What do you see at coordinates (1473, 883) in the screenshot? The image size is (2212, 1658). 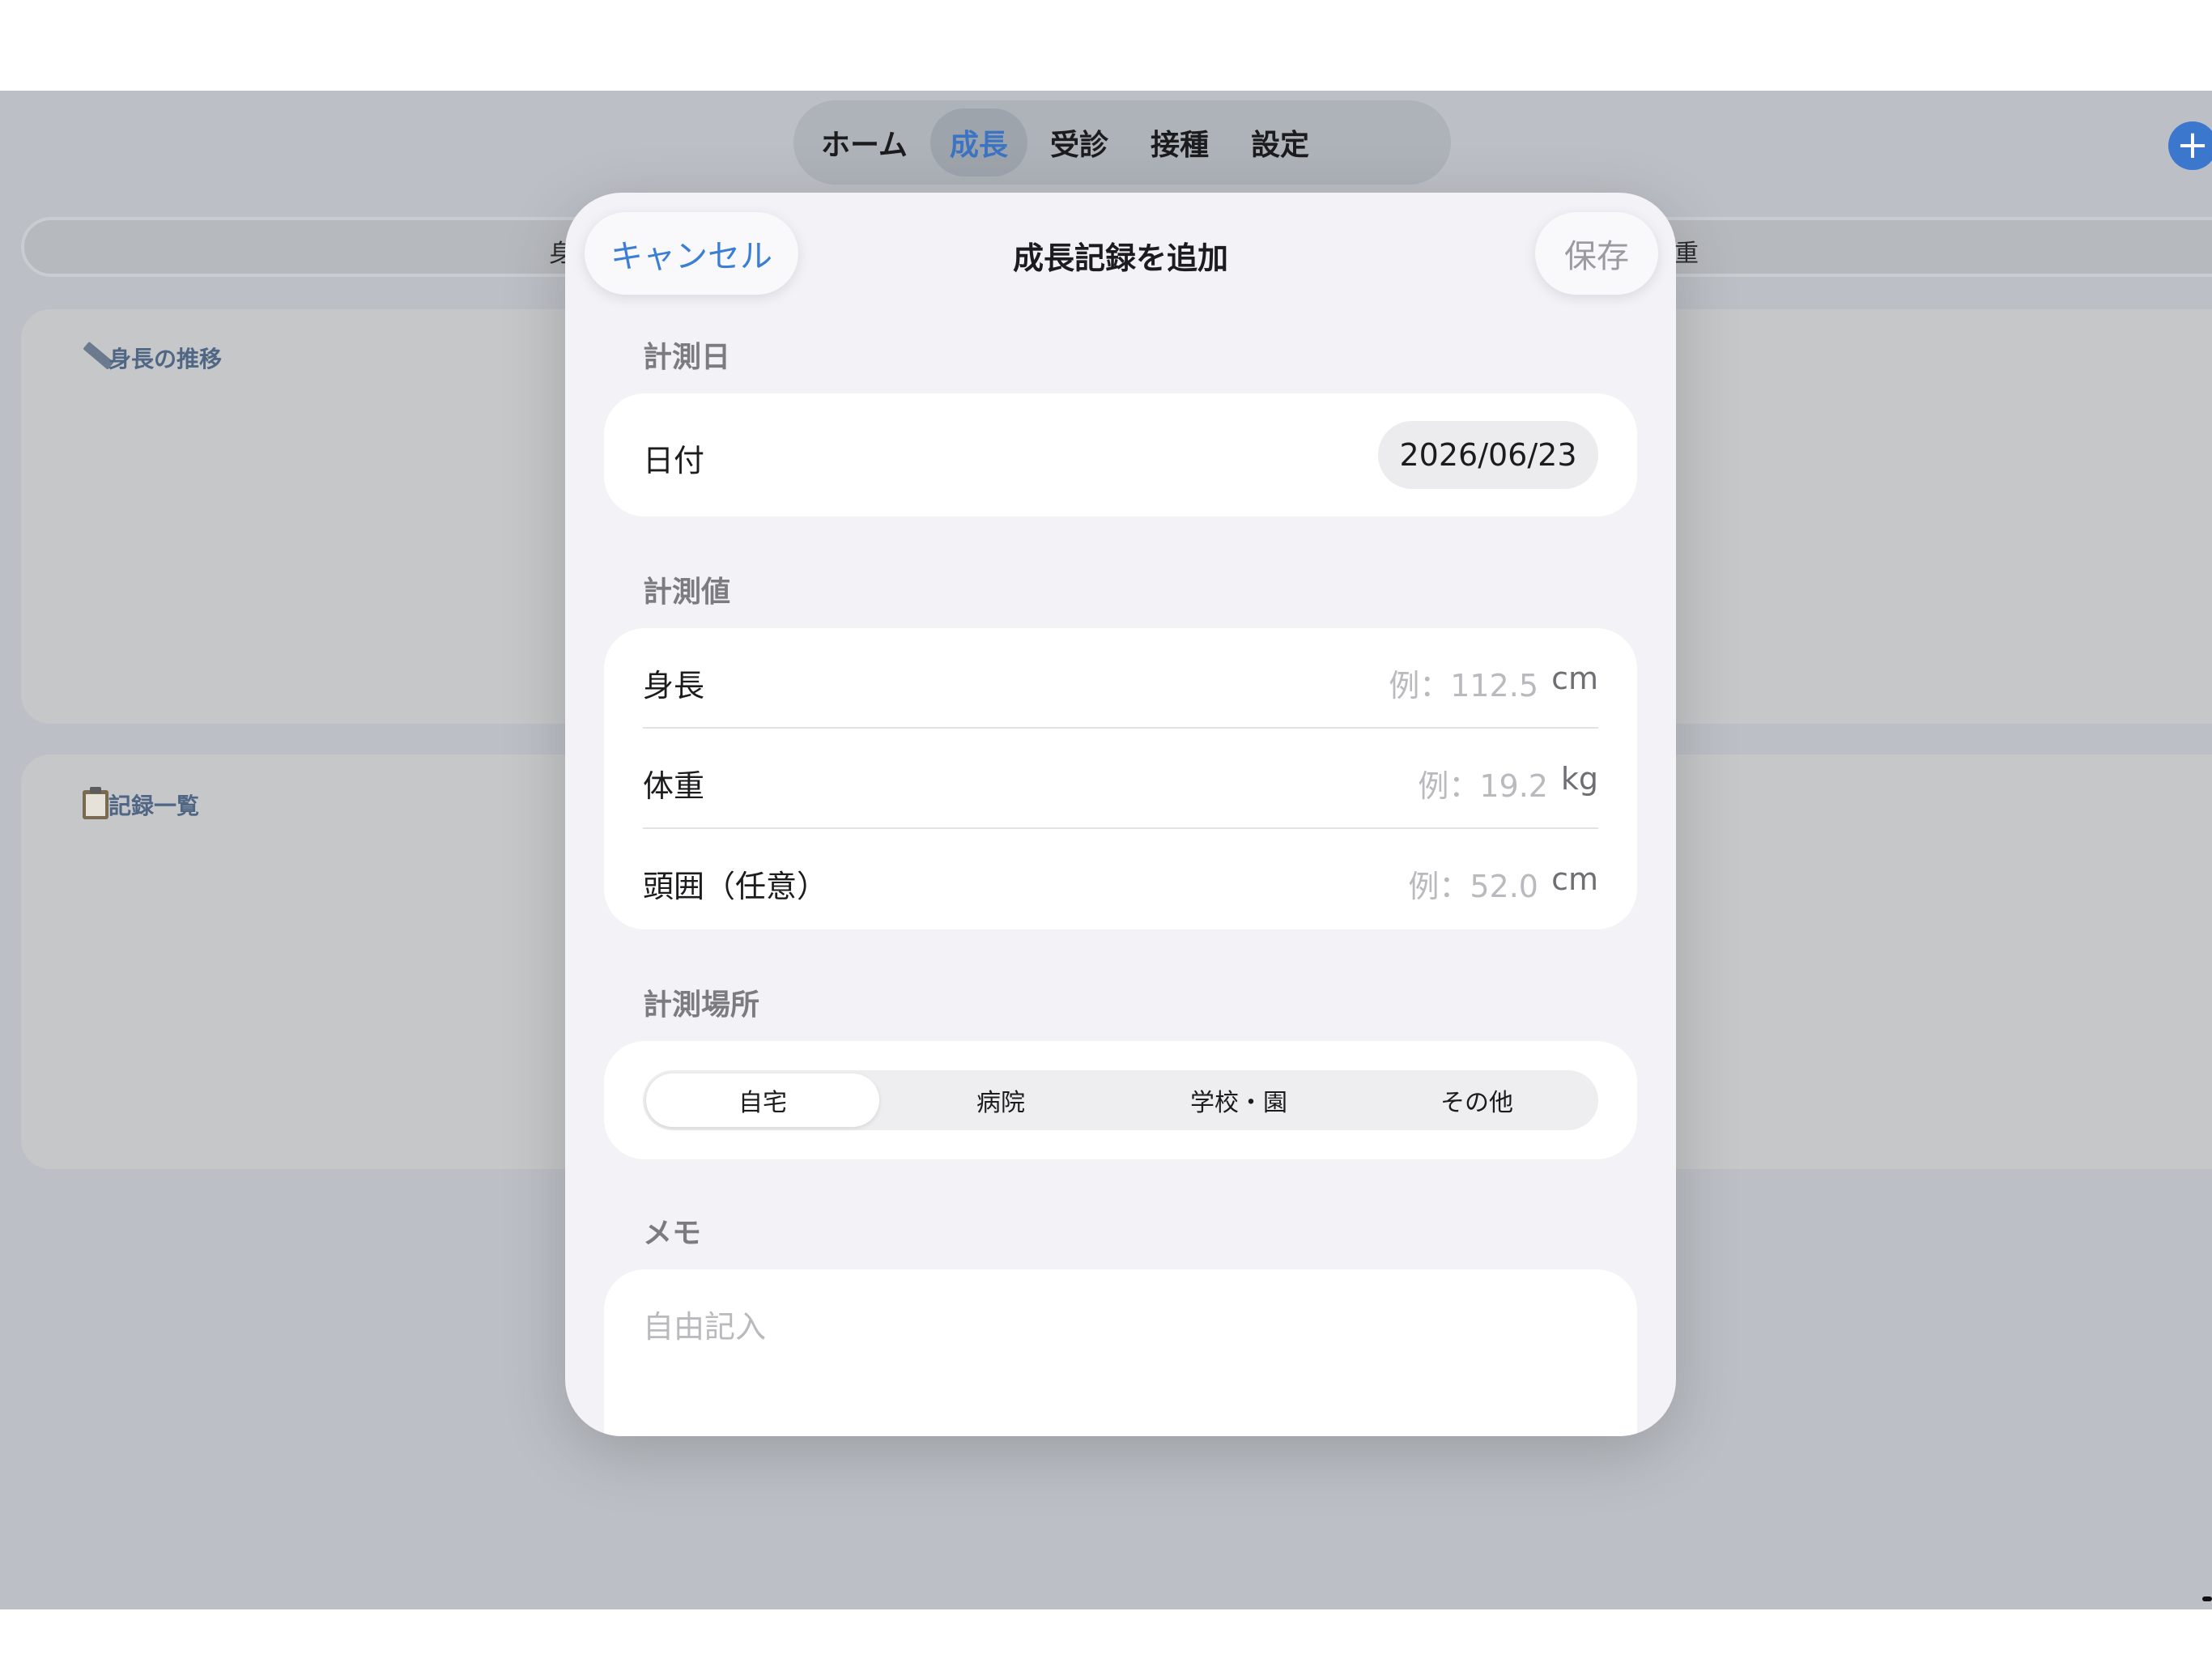 I see `head-circumference-input: 例：52.0` at bounding box center [1473, 883].